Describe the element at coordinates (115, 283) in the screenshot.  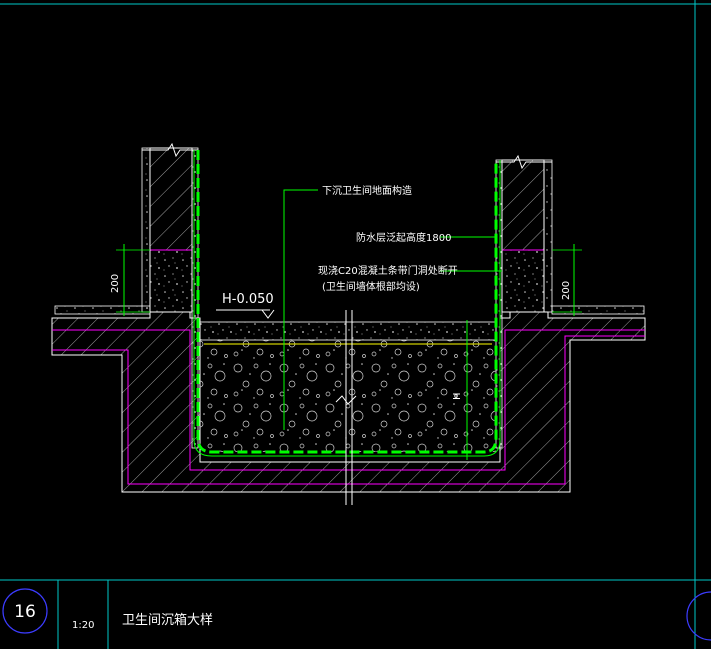
I see `left-dim-text: 200` at that location.